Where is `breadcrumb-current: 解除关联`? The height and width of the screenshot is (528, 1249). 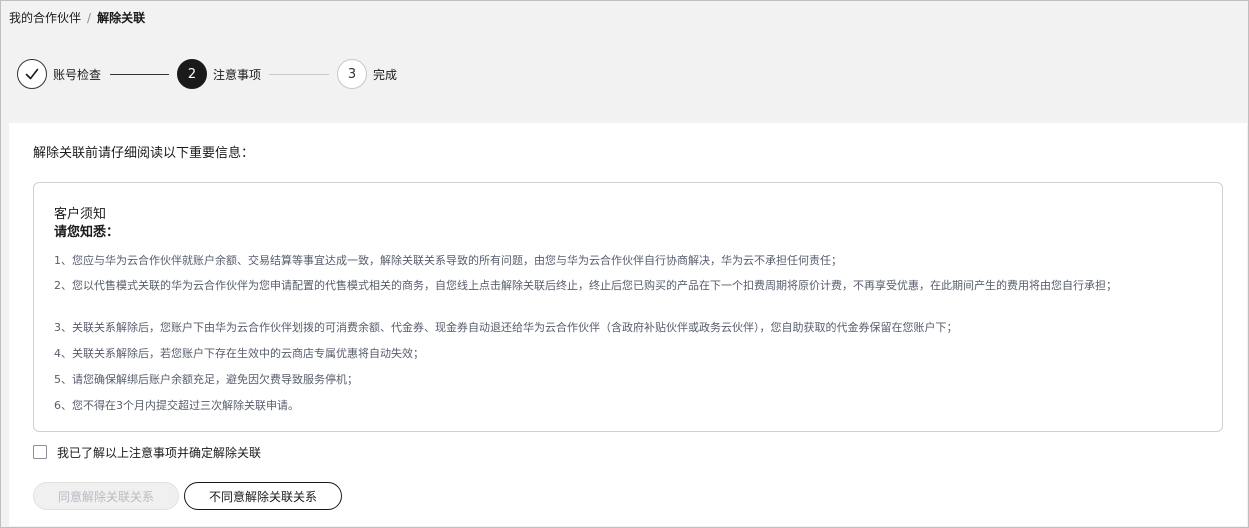
breadcrumb-current: 解除关联 is located at coordinates (121, 18).